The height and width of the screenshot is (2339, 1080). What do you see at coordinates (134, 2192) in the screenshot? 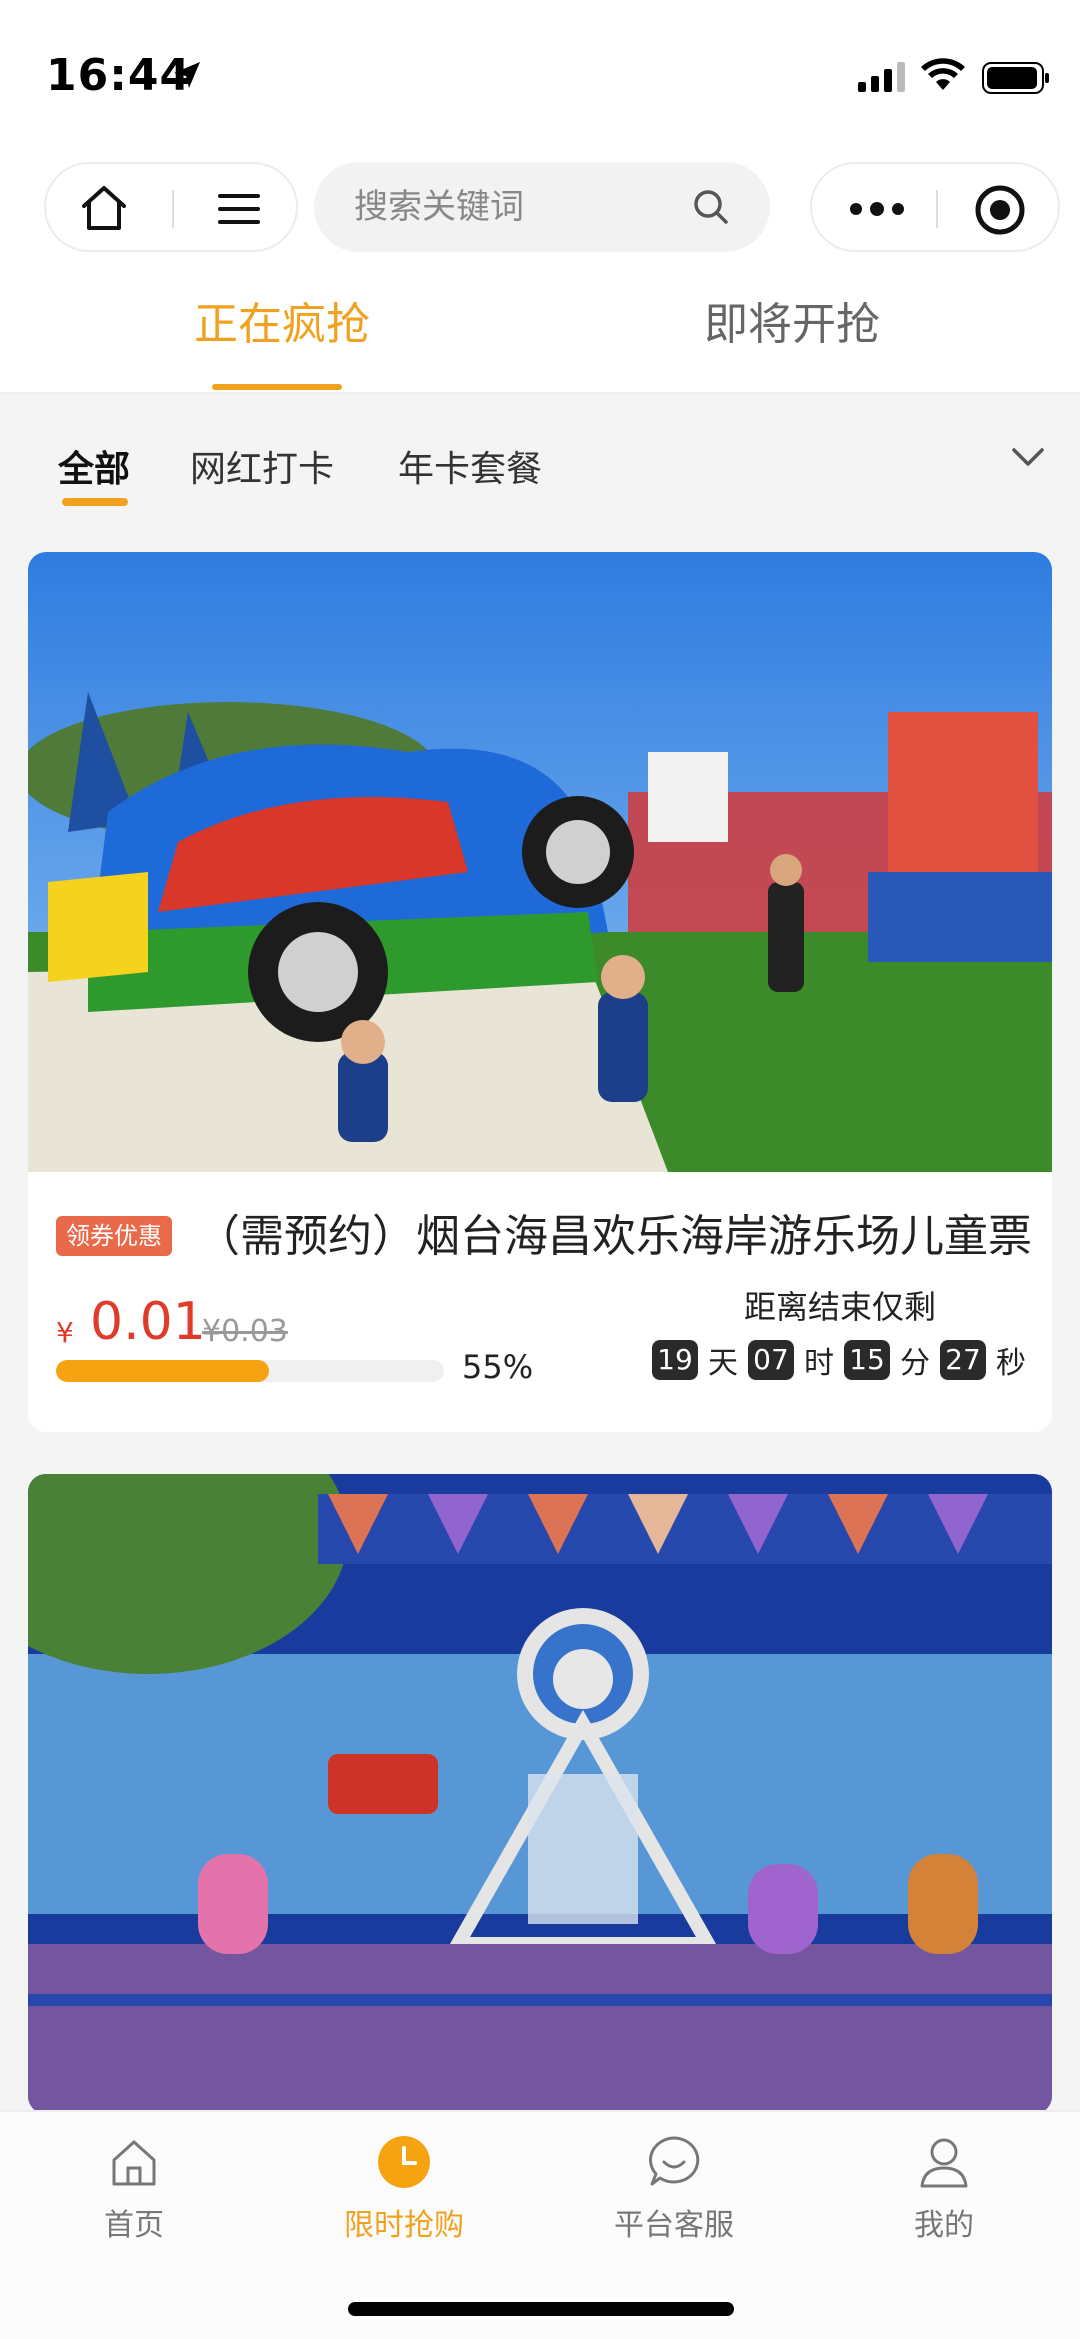
I see `bottom-tab-home: 首页` at bounding box center [134, 2192].